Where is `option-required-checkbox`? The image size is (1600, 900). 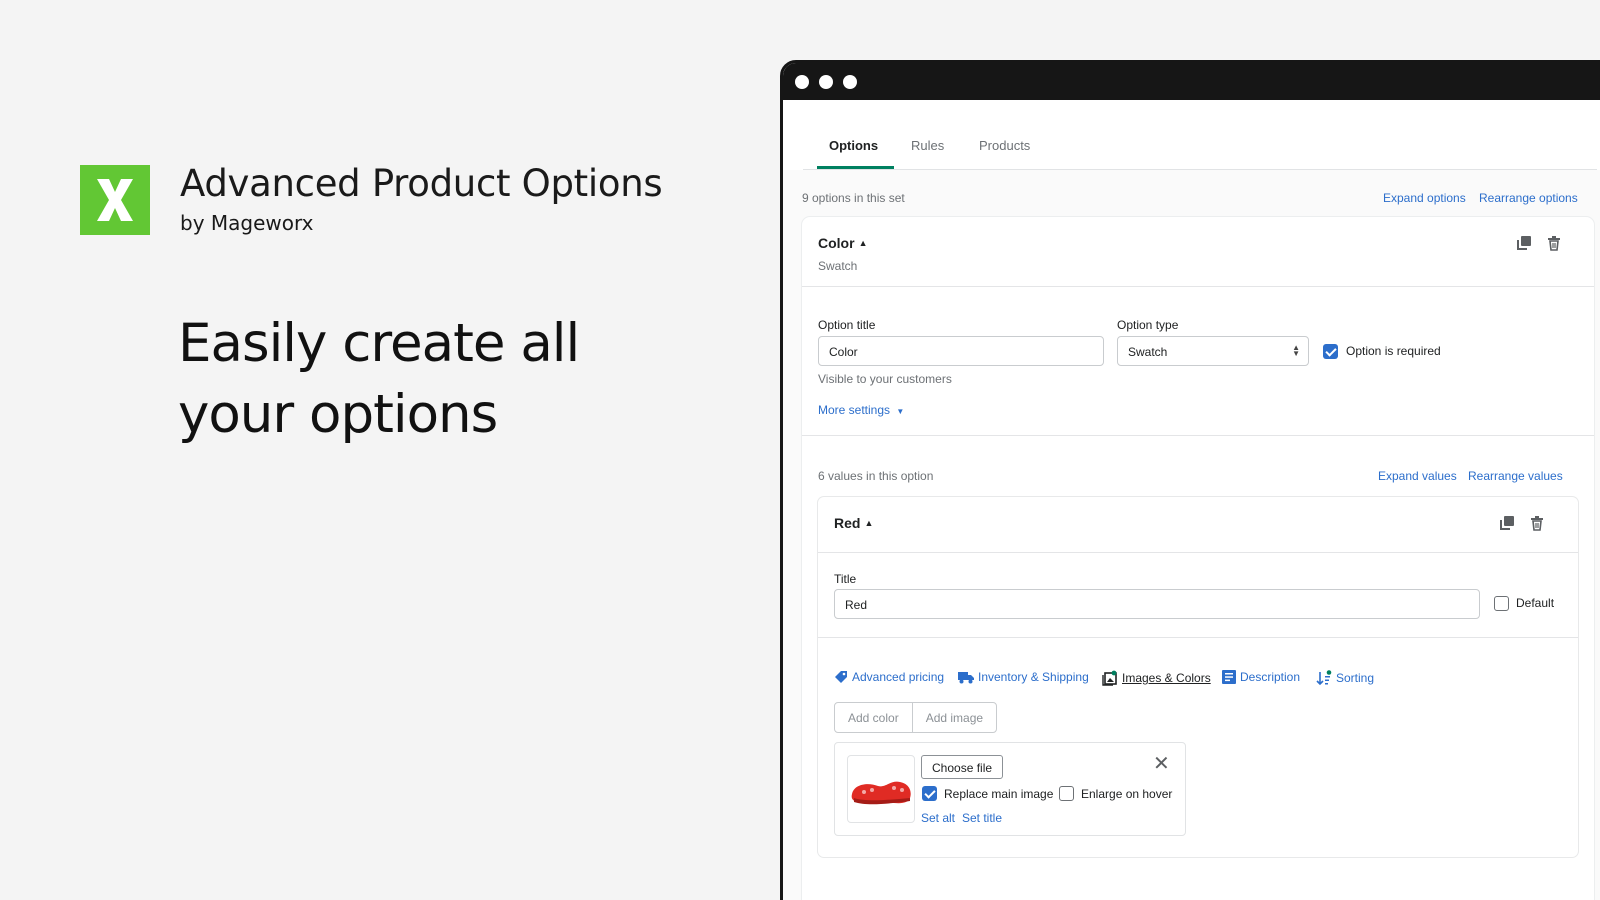 option-required-checkbox is located at coordinates (1330, 351).